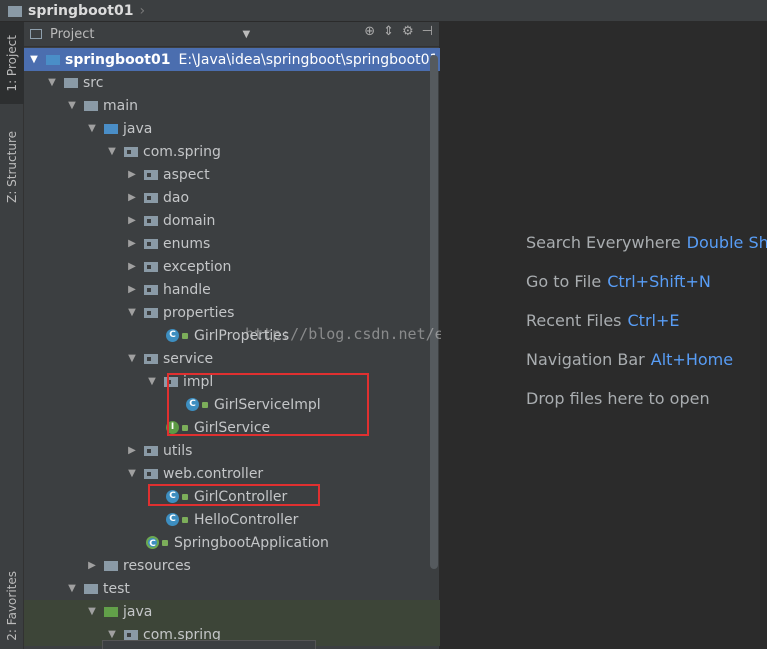 The image size is (767, 649). I want to click on tree-row-girl-controller: C GirlController, so click(232, 496).